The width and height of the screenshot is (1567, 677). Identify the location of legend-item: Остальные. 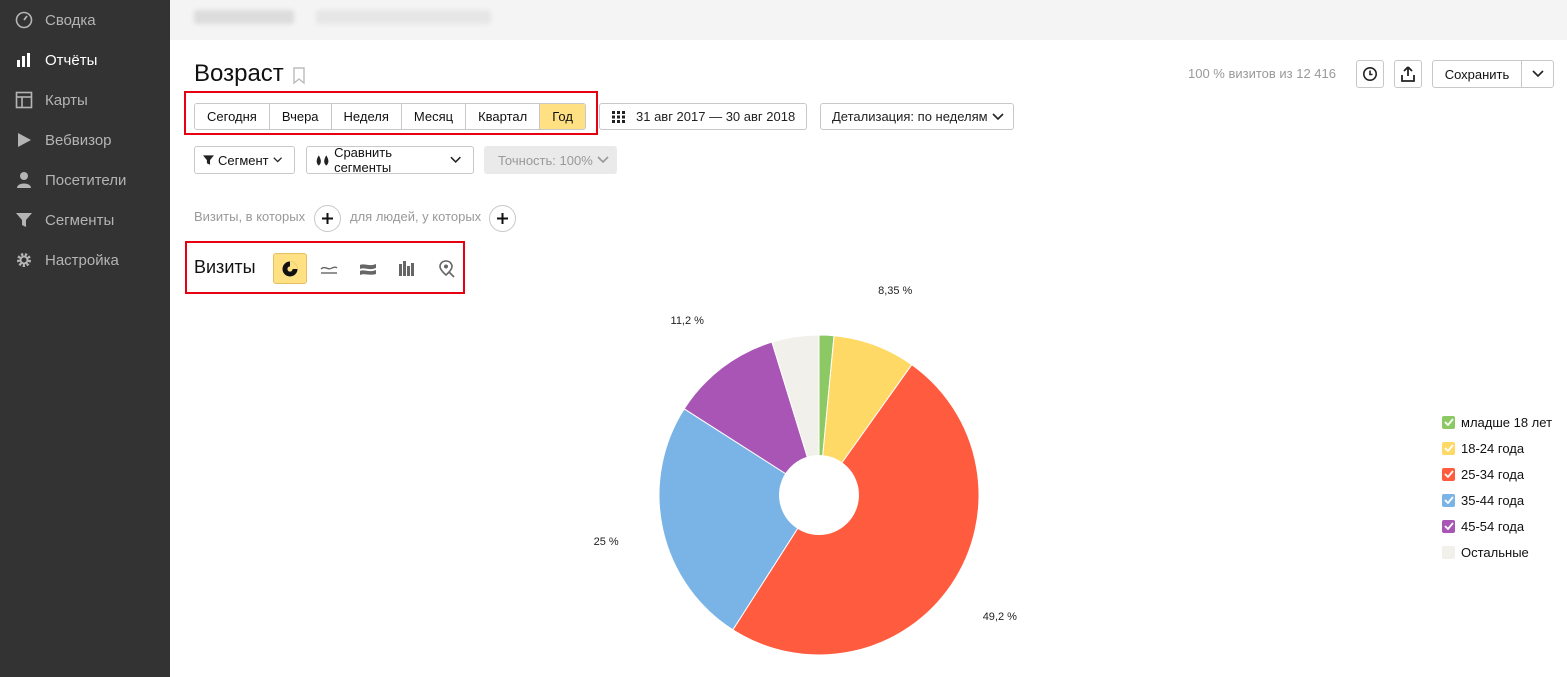
(1485, 552).